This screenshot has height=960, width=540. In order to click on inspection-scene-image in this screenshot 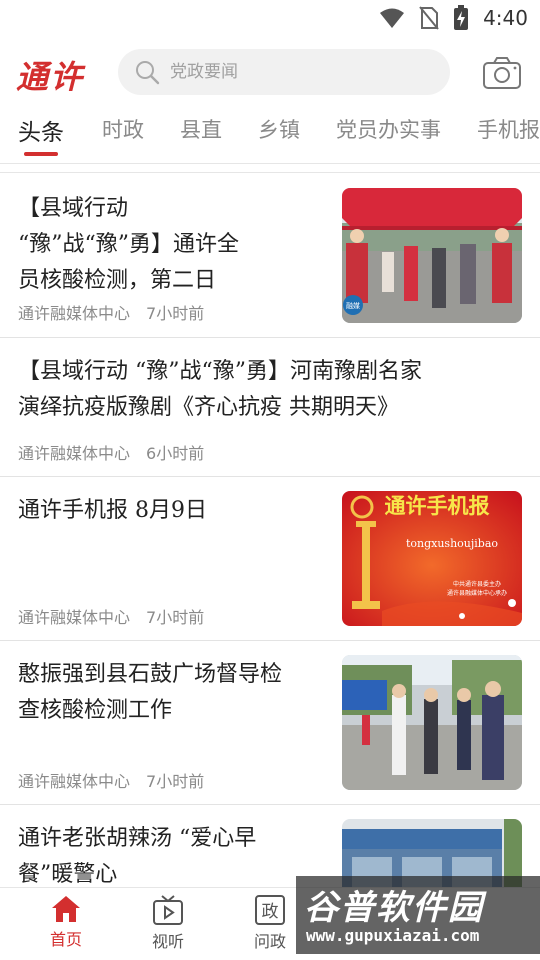, I will do `click(432, 722)`.